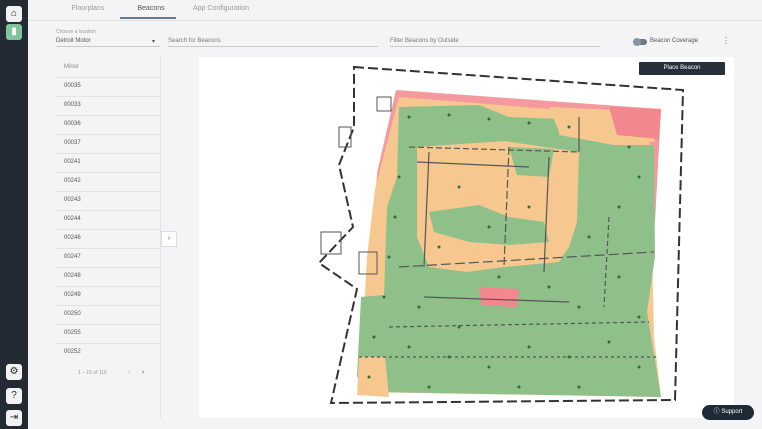  I want to click on more-options-icon: ⋮, so click(726, 40).